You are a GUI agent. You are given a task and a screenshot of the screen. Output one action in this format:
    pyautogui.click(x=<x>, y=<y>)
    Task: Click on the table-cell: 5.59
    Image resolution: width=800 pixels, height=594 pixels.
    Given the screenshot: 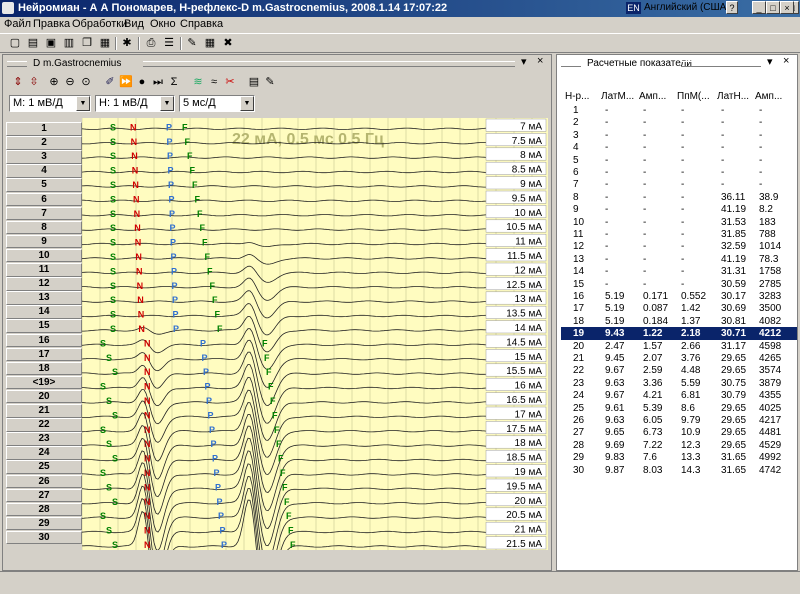 What is the action you would take?
    pyautogui.click(x=690, y=383)
    